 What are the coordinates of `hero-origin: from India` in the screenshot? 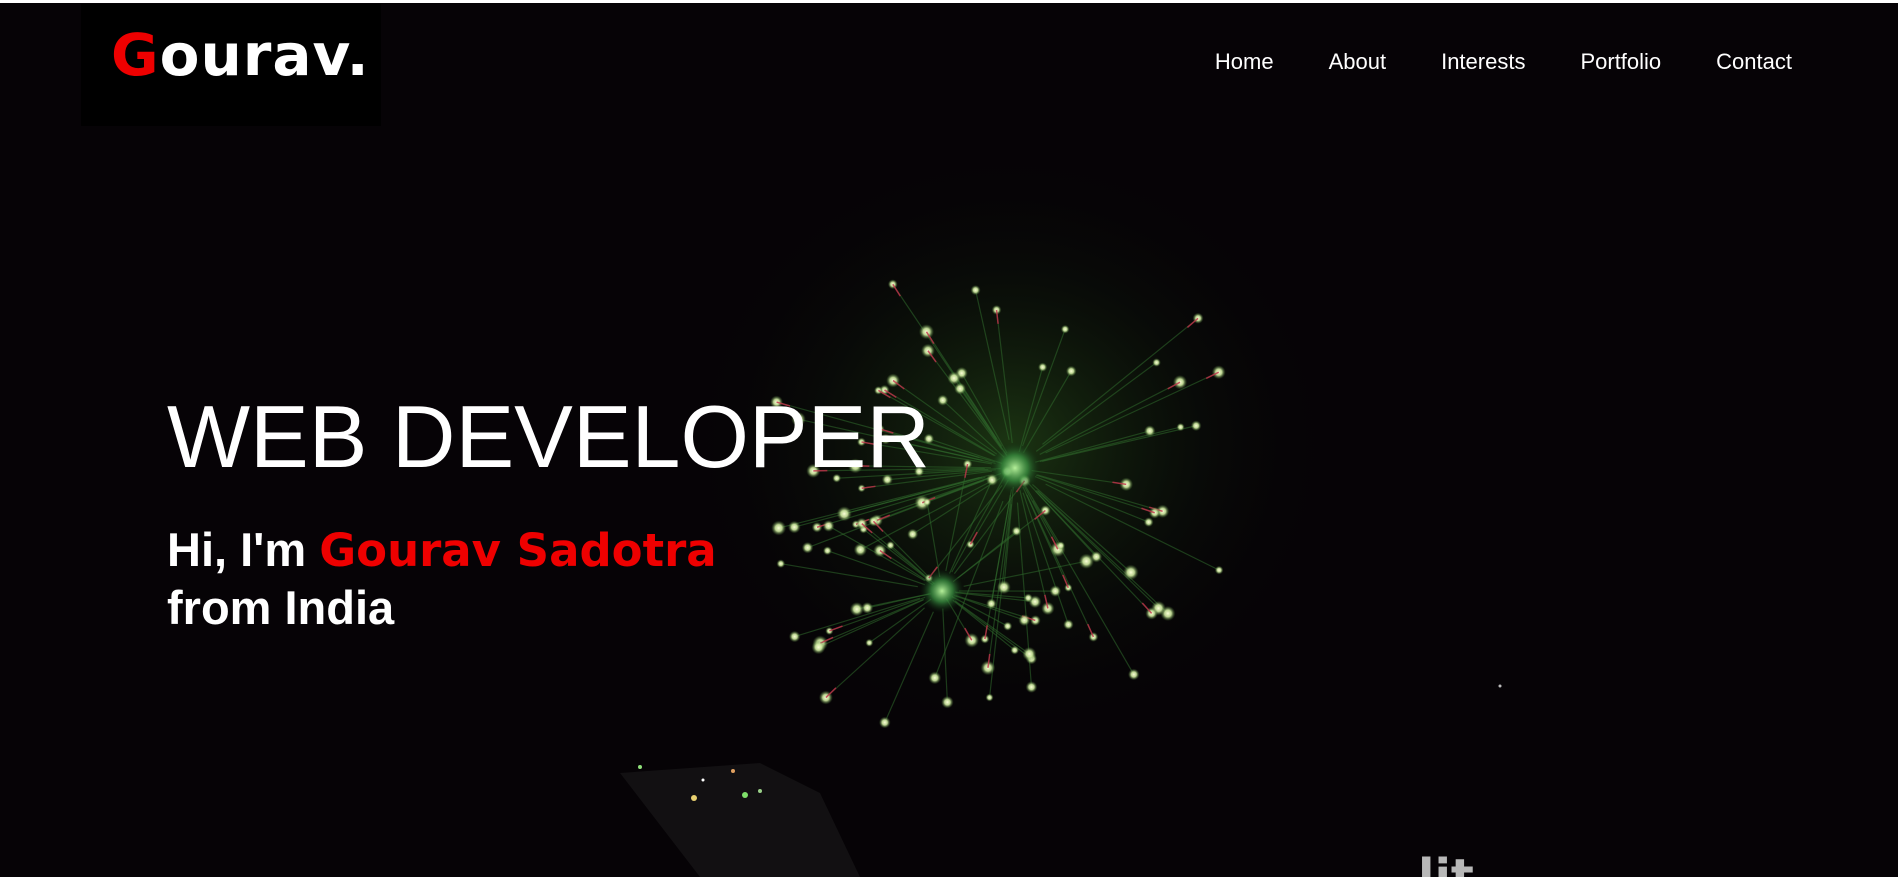 It's located at (281, 607).